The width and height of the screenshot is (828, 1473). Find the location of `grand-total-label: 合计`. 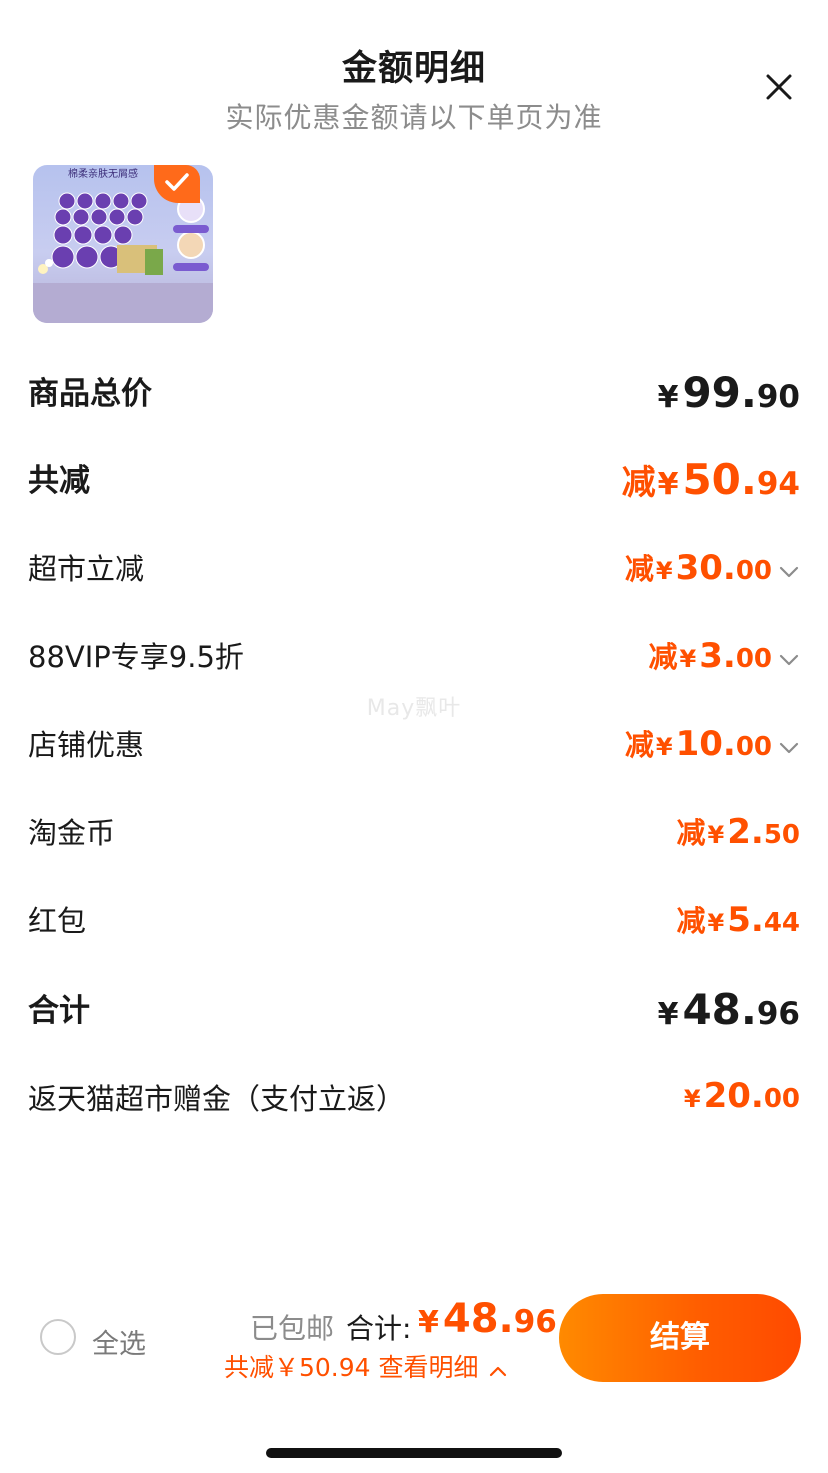

grand-total-label: 合计 is located at coordinates (59, 1011).